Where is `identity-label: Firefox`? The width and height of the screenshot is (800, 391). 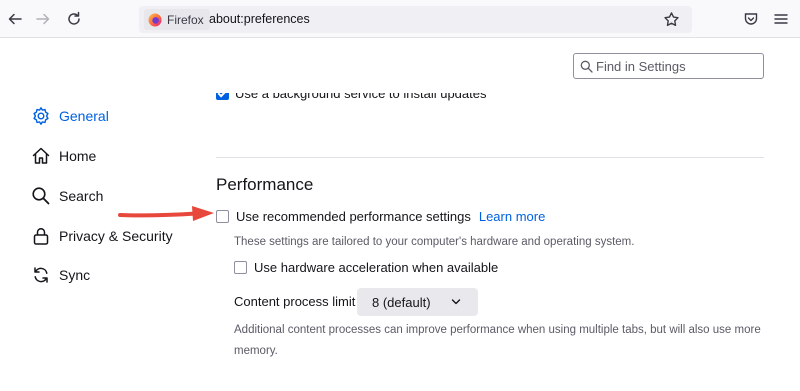
identity-label: Firefox is located at coordinates (185, 19).